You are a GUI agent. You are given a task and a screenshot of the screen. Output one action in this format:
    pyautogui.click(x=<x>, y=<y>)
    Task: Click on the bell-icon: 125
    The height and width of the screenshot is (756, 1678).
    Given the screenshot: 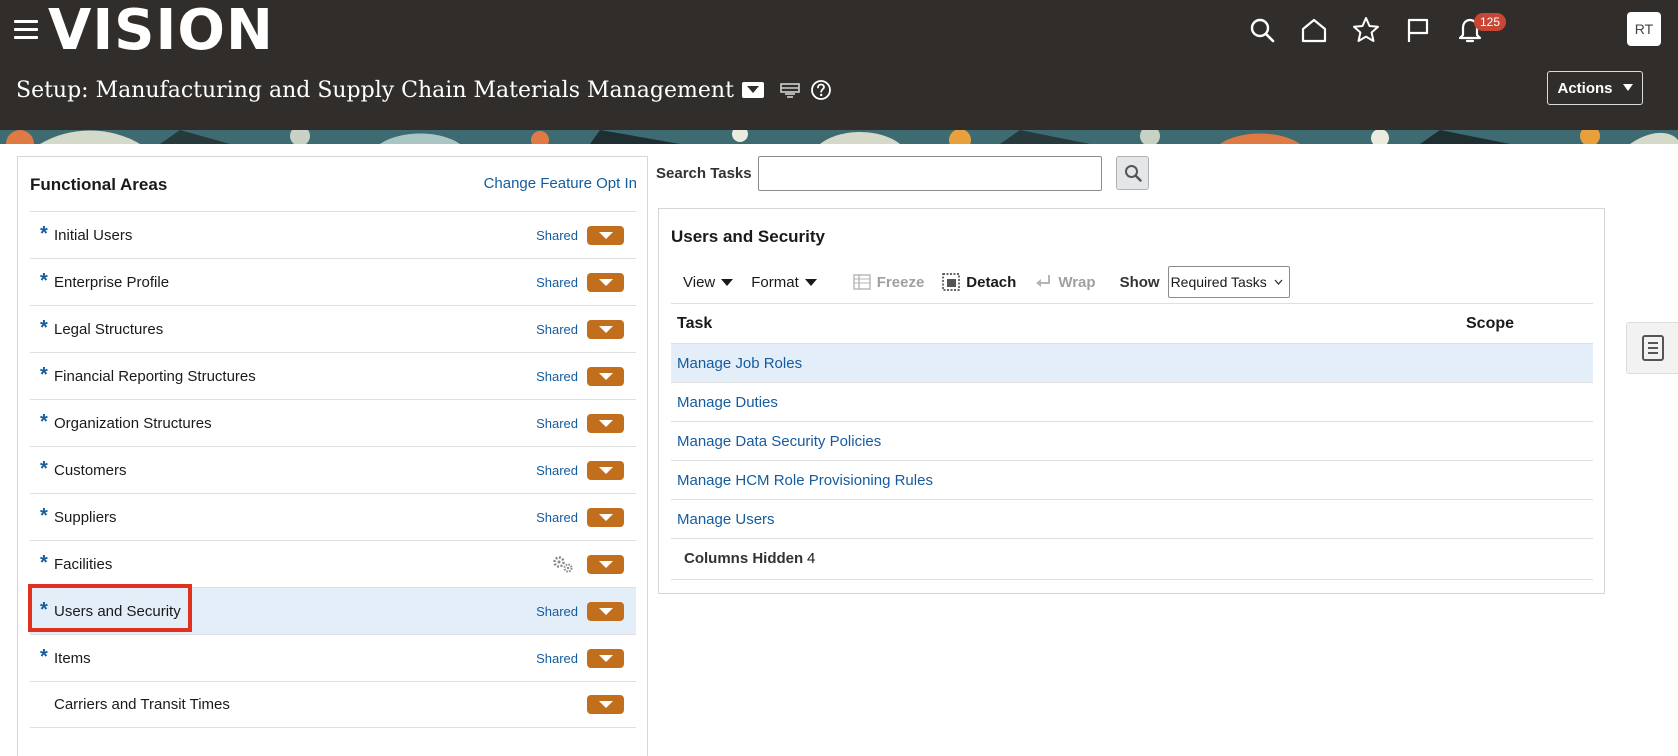 What is the action you would take?
    pyautogui.click(x=1478, y=30)
    